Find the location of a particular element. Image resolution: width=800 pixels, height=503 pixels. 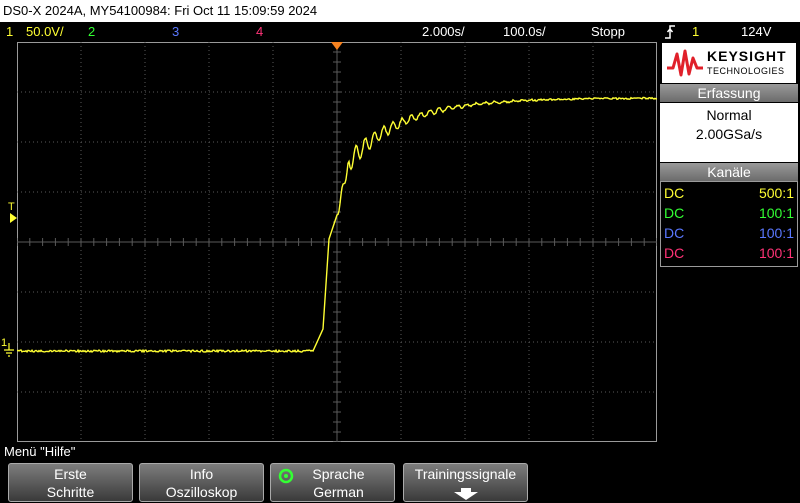

delay-readout: 100.0s/ is located at coordinates (524, 32).